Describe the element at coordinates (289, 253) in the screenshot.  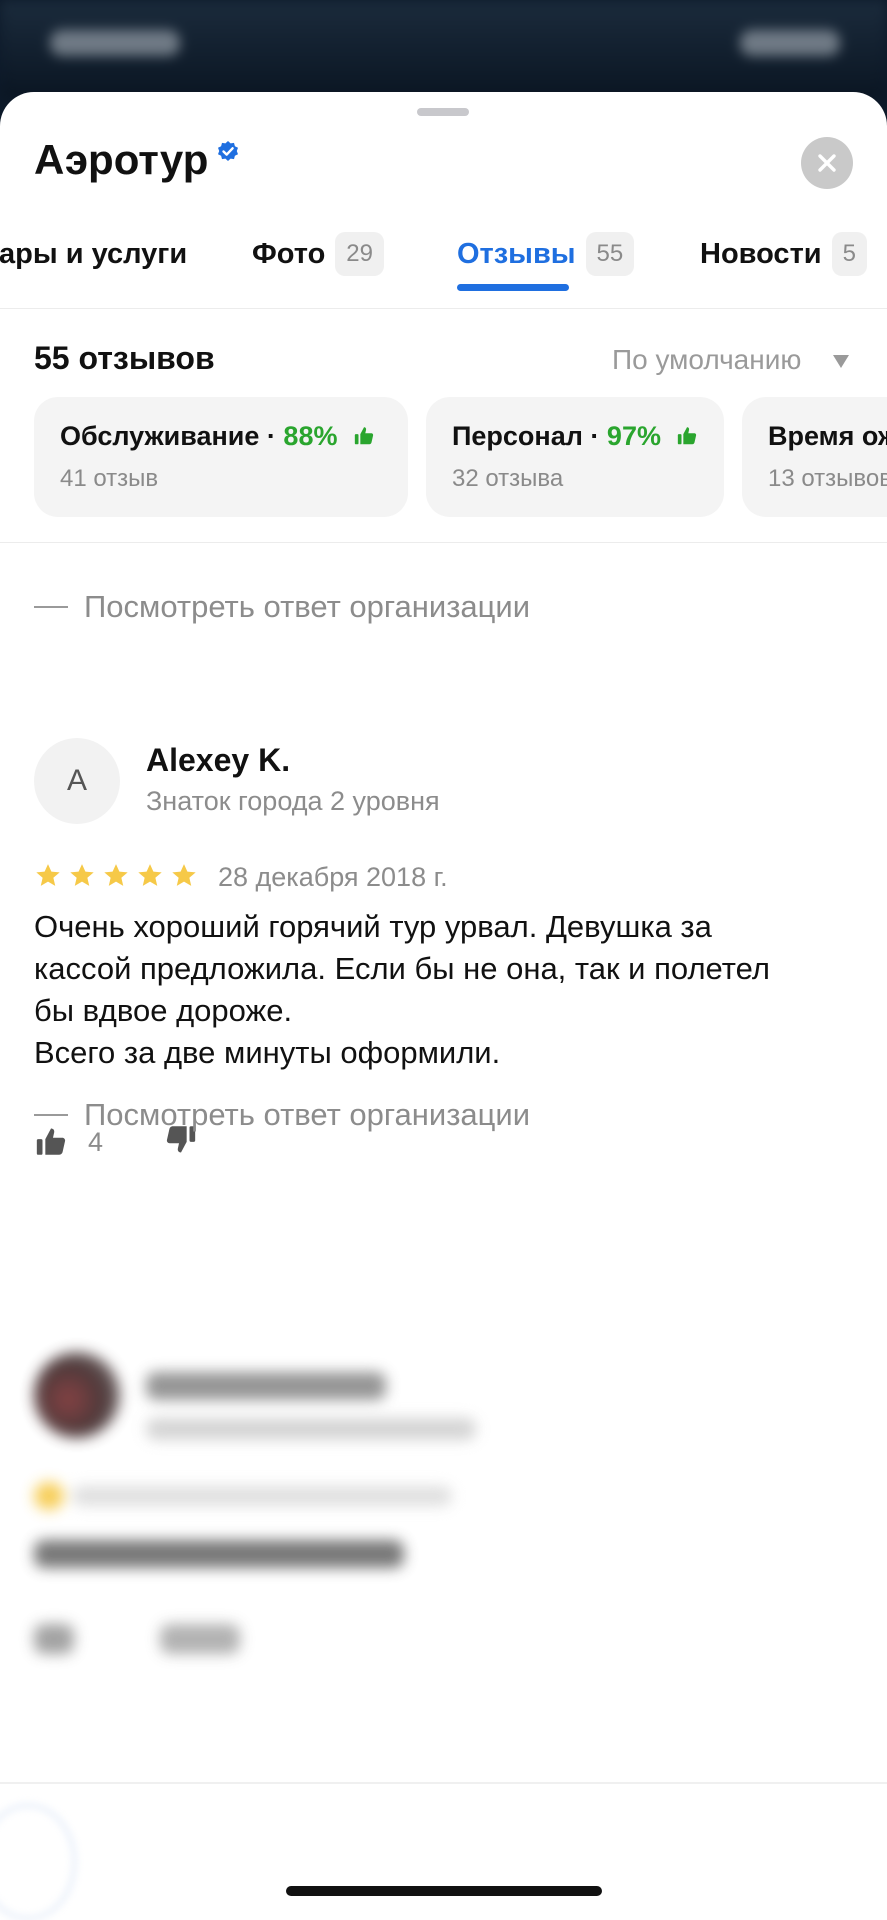
I see `tab-label: Фото` at that location.